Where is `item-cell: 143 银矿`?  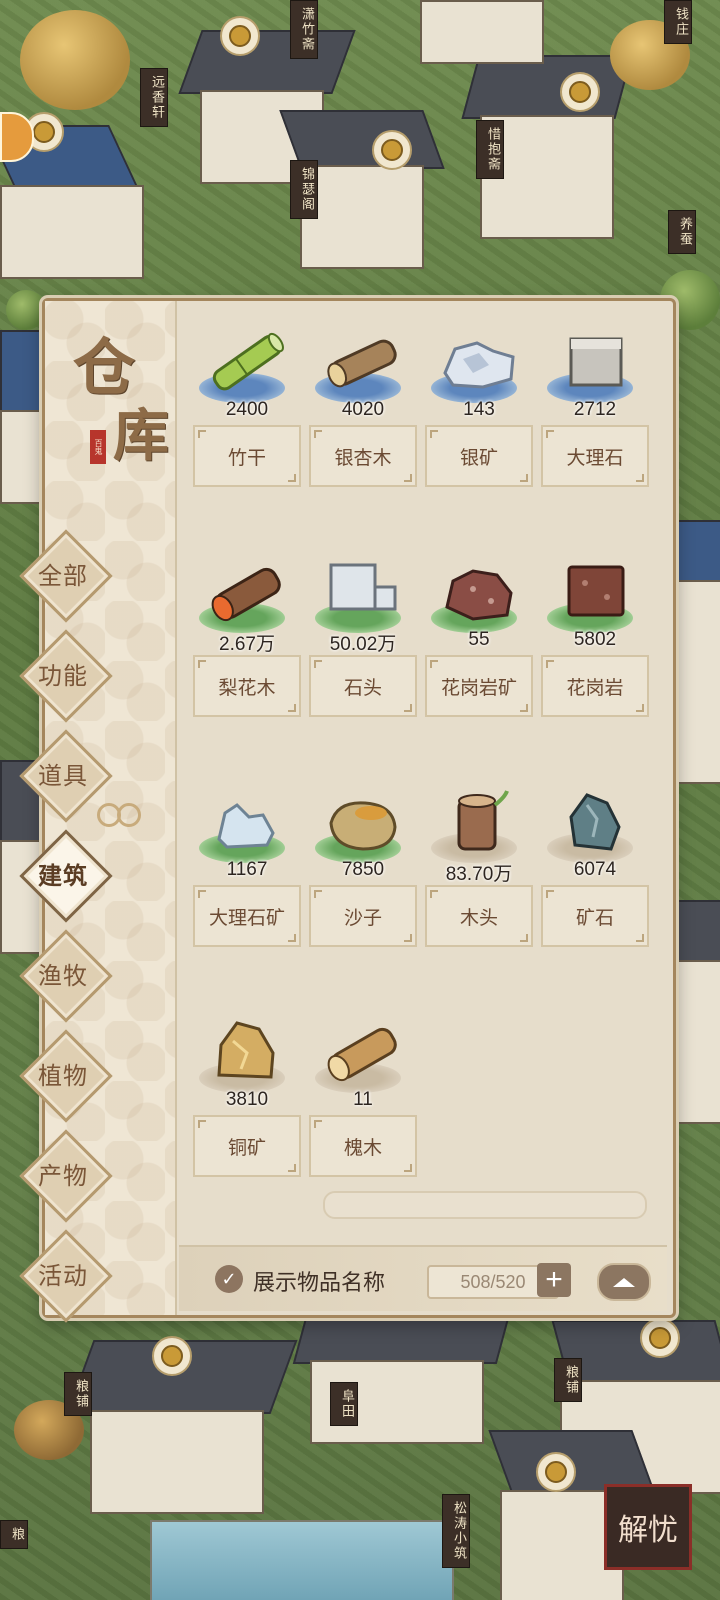 item-cell: 143 银矿 is located at coordinates (479, 432).